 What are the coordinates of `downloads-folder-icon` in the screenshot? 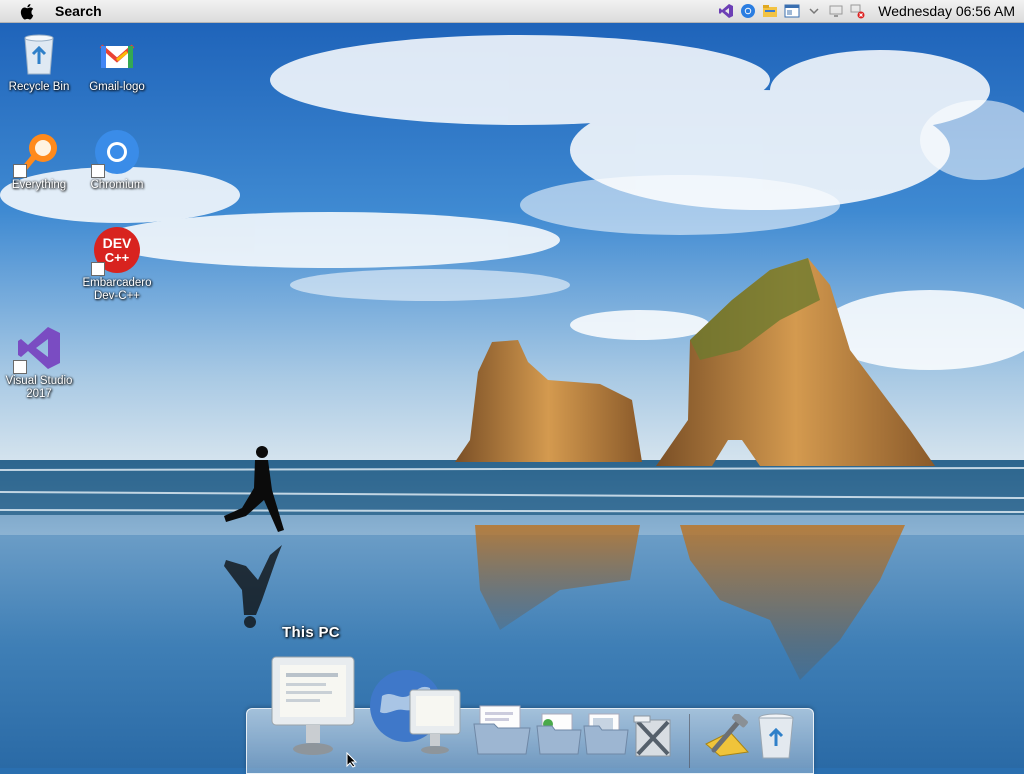 It's located at (559, 734).